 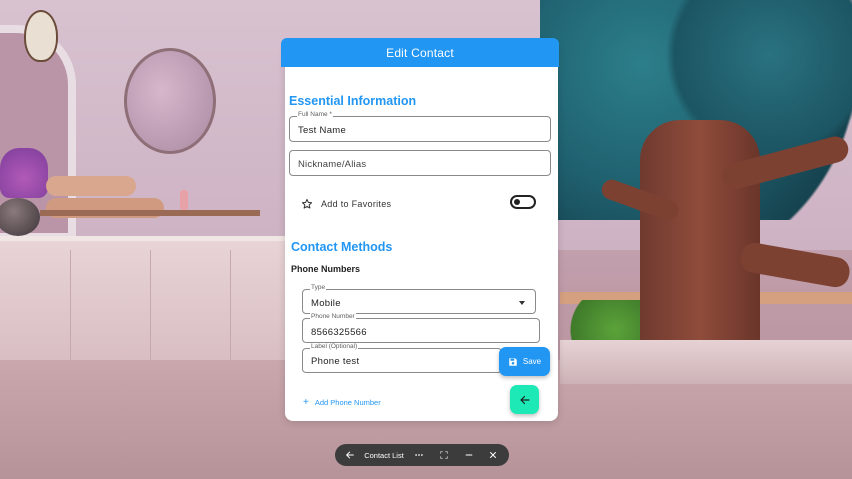 I want to click on plus-icon: +, so click(x=306, y=402).